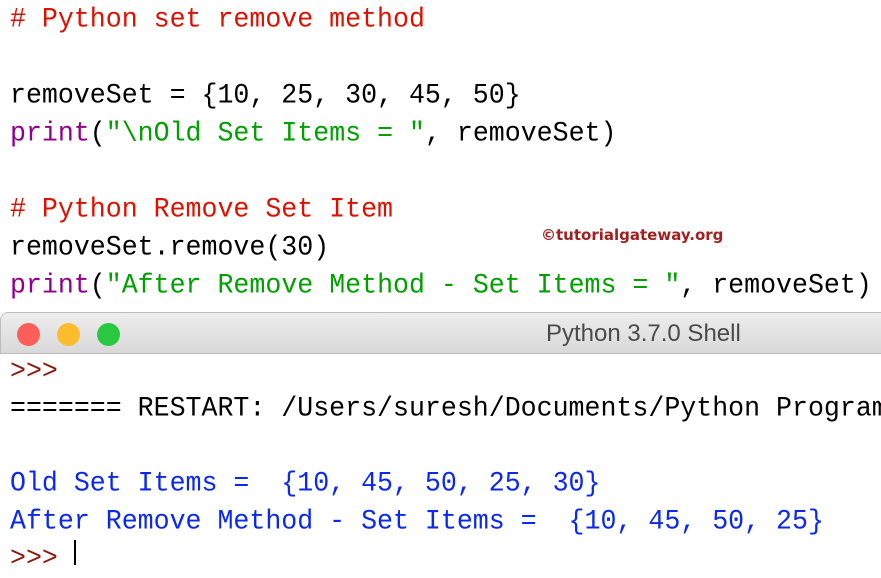  What do you see at coordinates (68, 334) in the screenshot?
I see `minimize-button` at bounding box center [68, 334].